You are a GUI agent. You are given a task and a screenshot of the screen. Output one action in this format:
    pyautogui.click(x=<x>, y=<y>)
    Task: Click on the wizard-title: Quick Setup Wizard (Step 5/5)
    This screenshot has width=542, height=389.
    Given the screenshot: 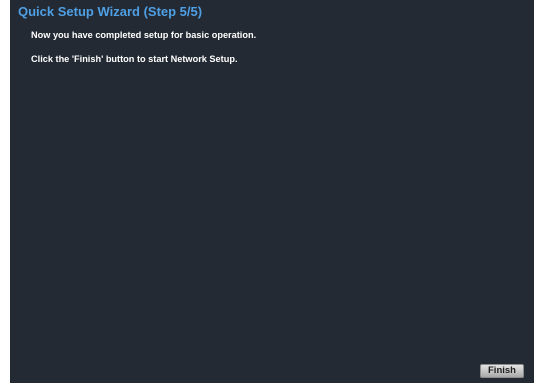 What is the action you would take?
    pyautogui.click(x=110, y=11)
    